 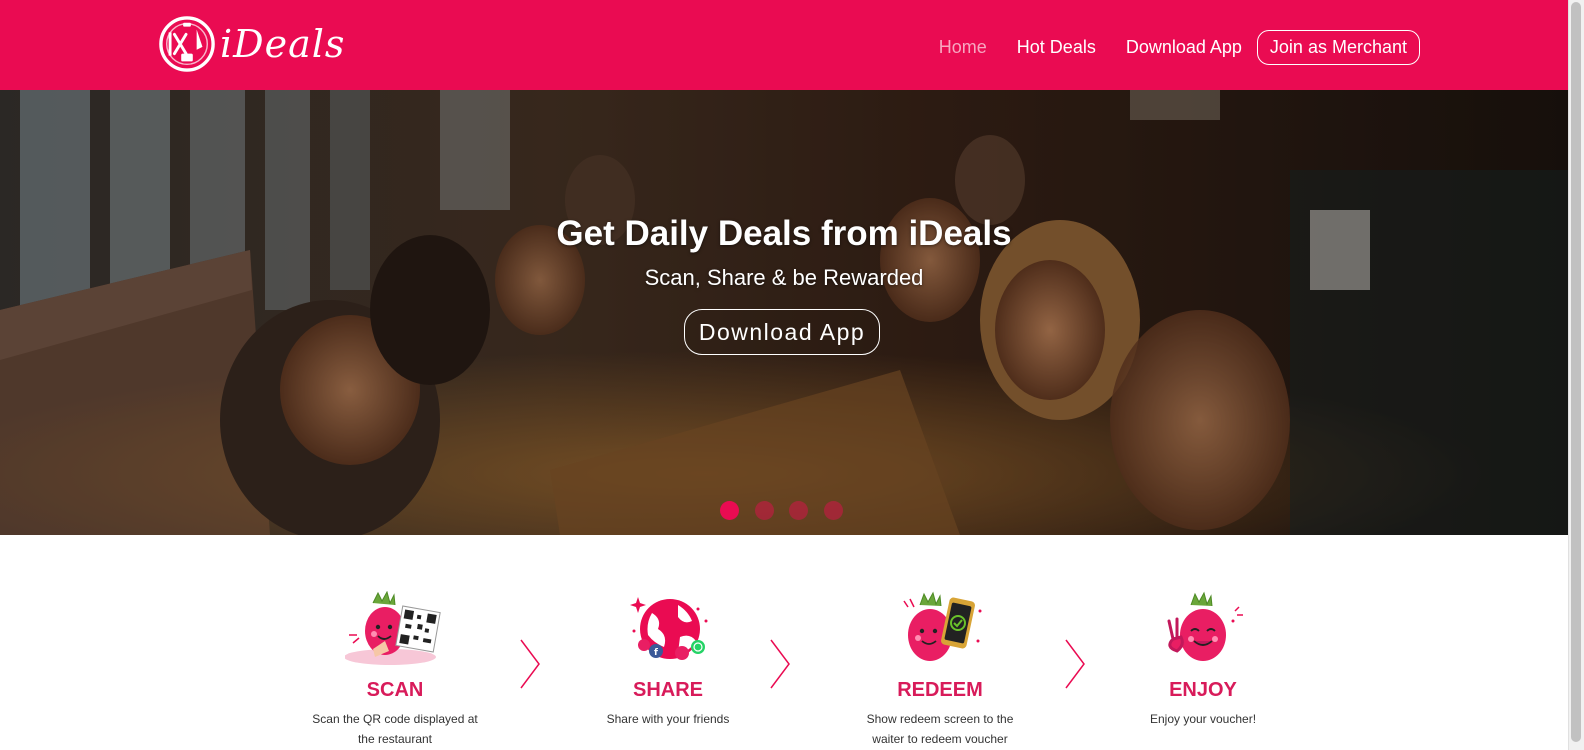 What do you see at coordinates (784, 277) in the screenshot?
I see `hero-subtitle: Scan, Share & be Rewarded` at bounding box center [784, 277].